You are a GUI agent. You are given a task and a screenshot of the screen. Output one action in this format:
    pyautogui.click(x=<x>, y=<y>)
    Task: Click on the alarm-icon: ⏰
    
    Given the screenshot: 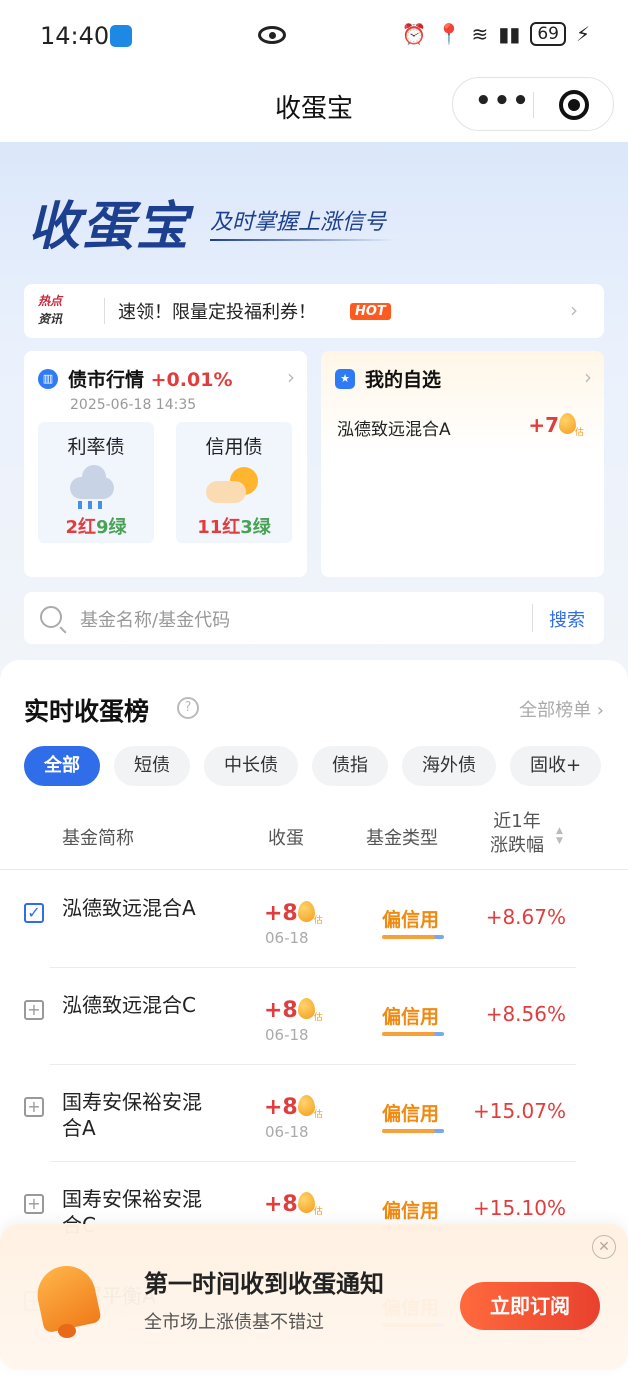 What is the action you would take?
    pyautogui.click(x=414, y=34)
    